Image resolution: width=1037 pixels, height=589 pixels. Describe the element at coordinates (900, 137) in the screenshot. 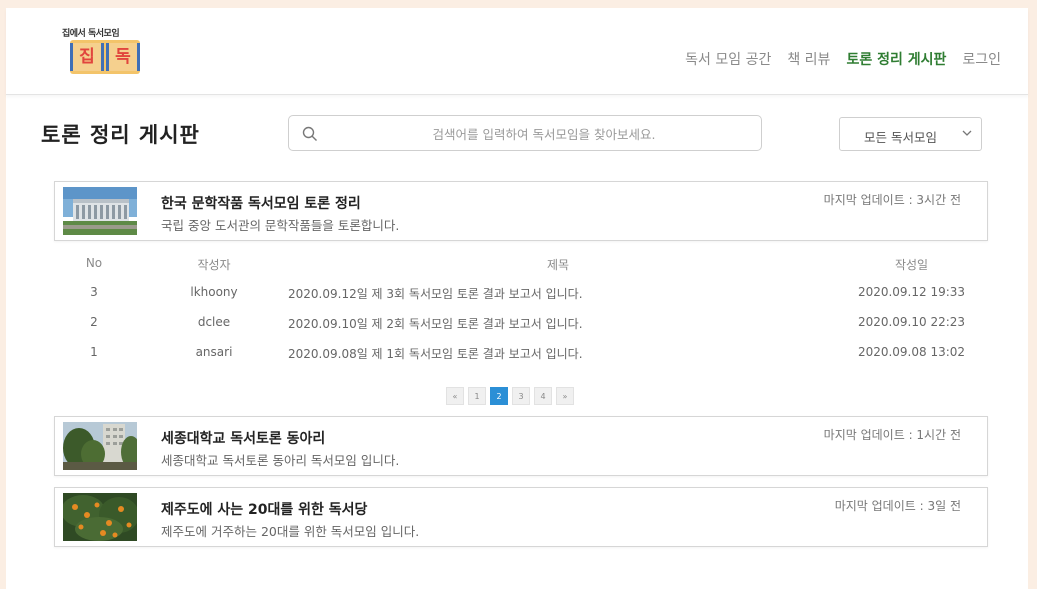

I see `filter-selected-value: 모든 독서모임` at that location.